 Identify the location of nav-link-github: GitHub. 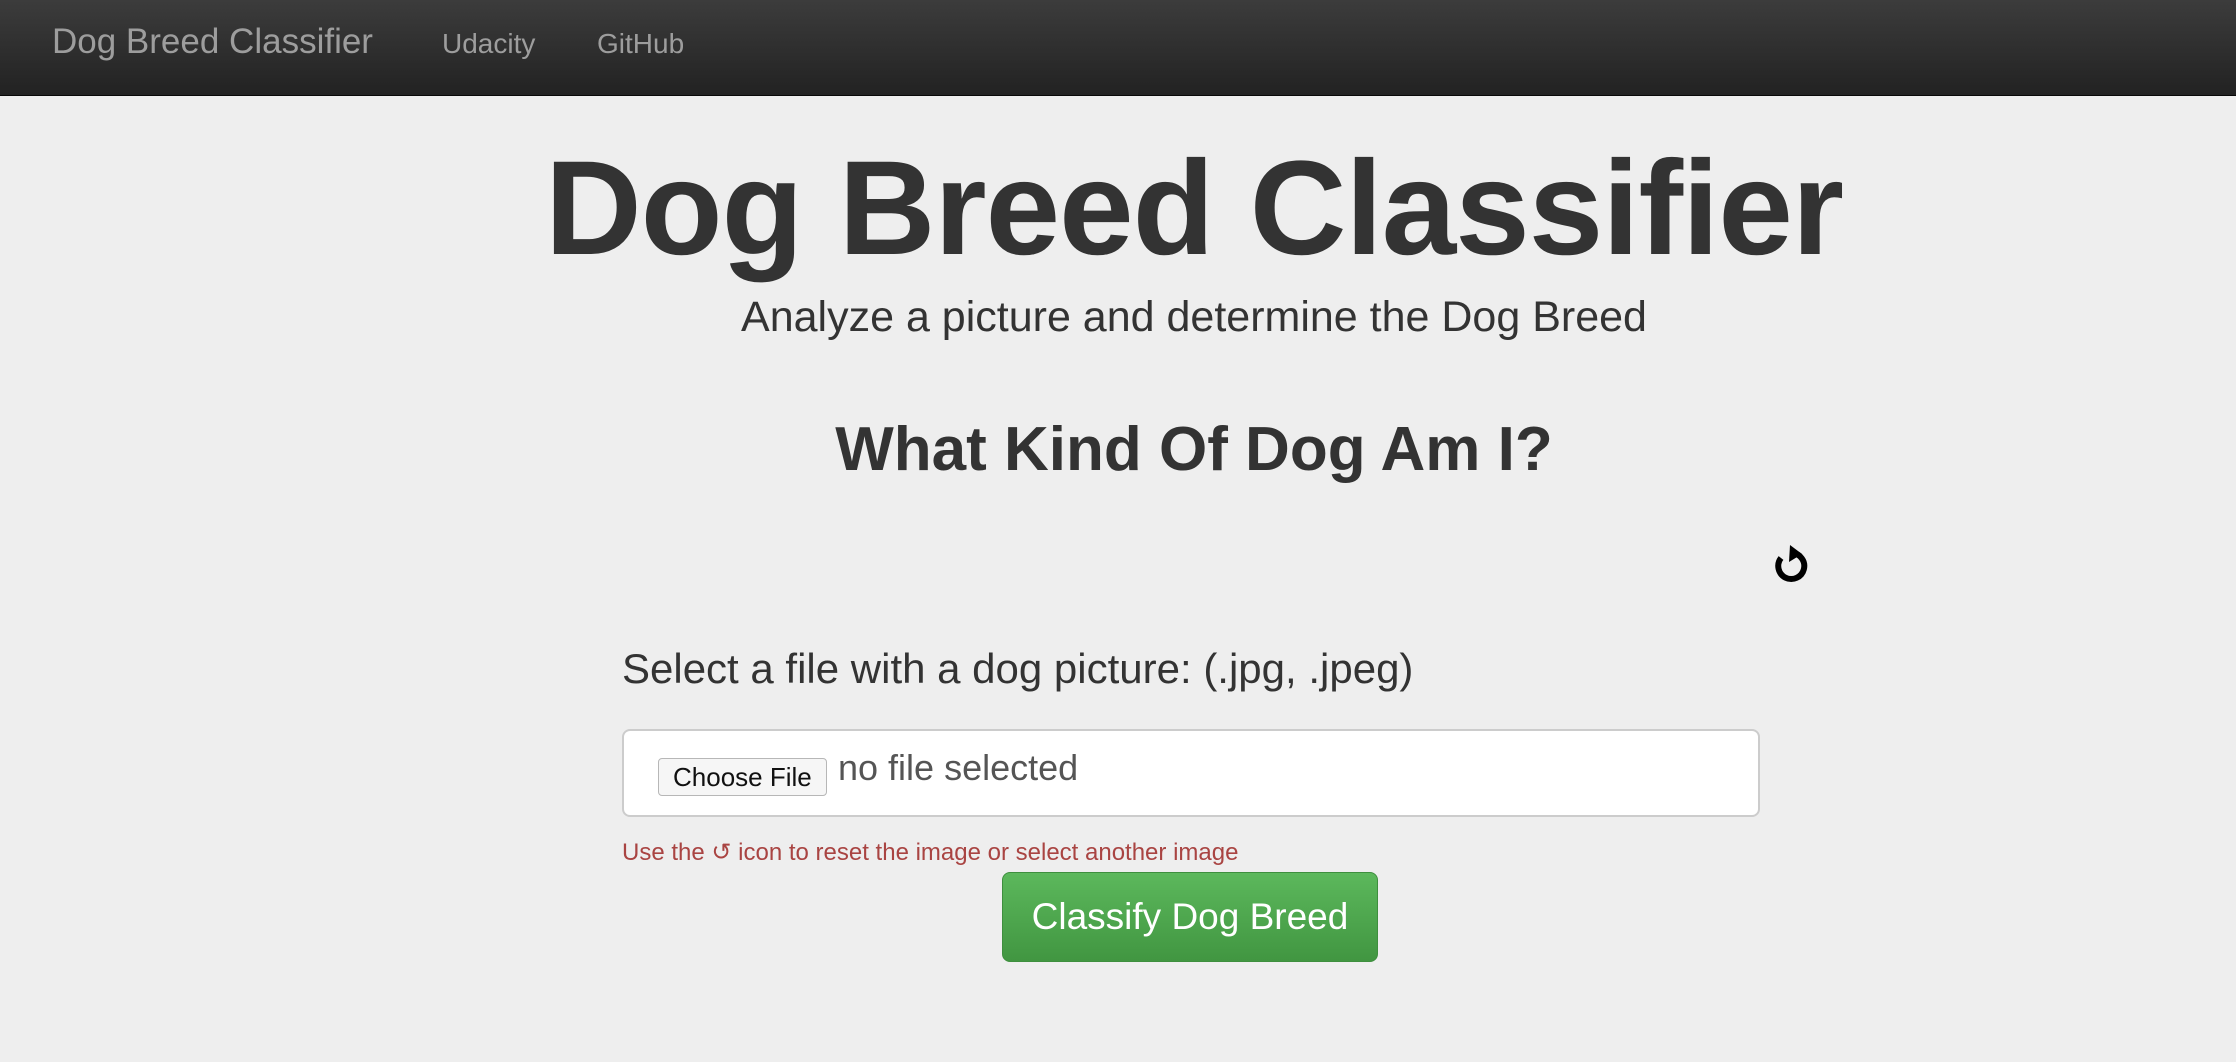
(640, 44).